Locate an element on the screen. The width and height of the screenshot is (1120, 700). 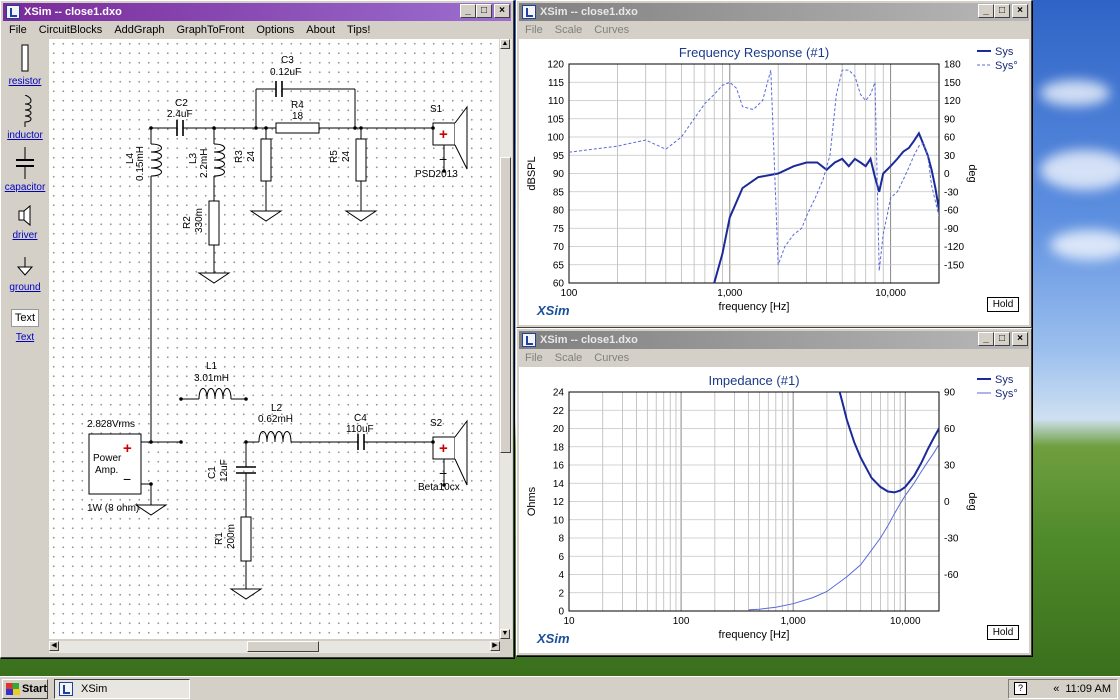
frequency-title-bar: XSim -- close1.dxo _ □ × is located at coordinates (774, 12).